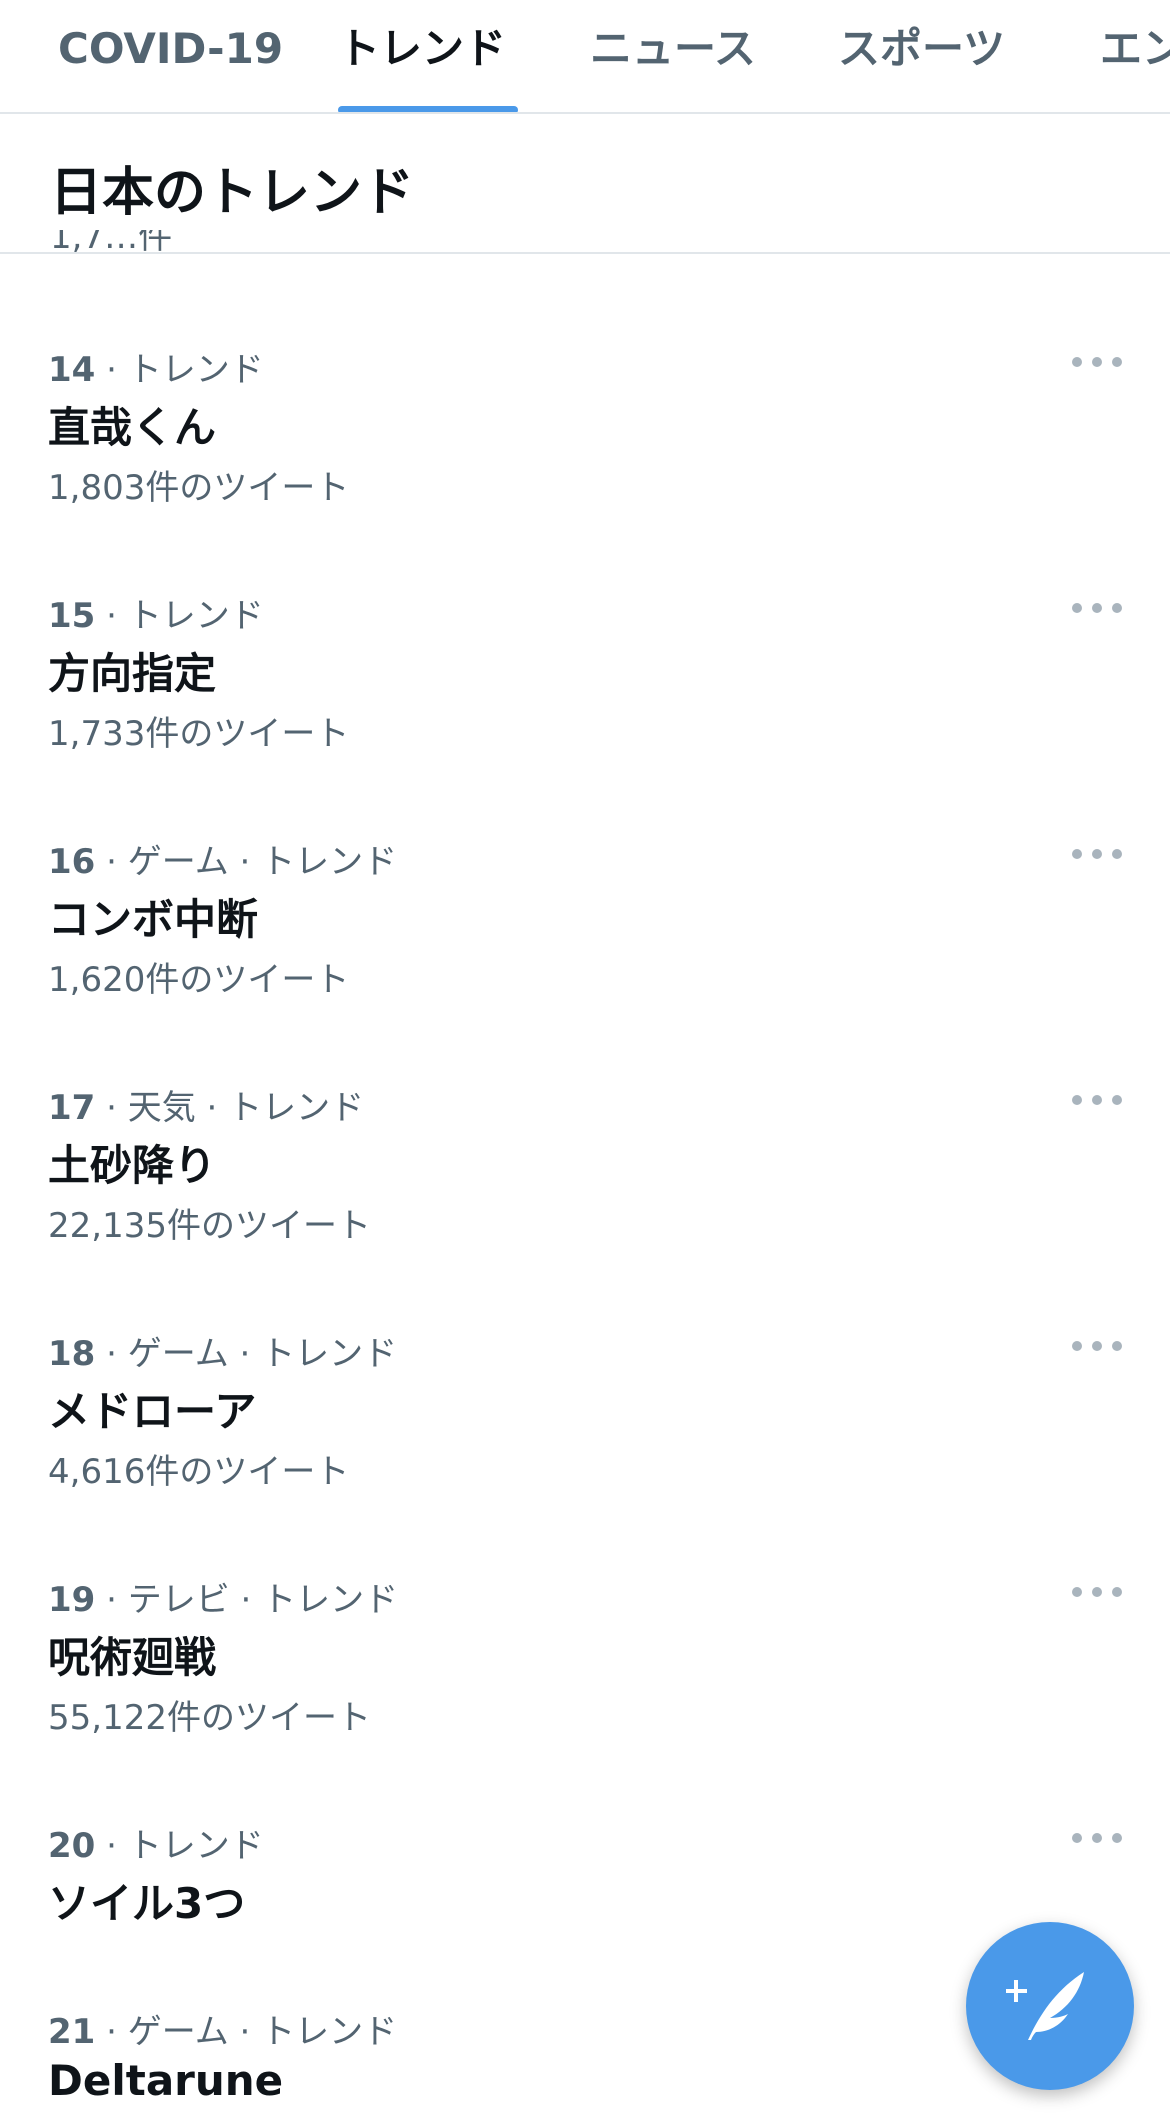  Describe the element at coordinates (72, 1846) in the screenshot. I see `trend-rank: 20` at that location.